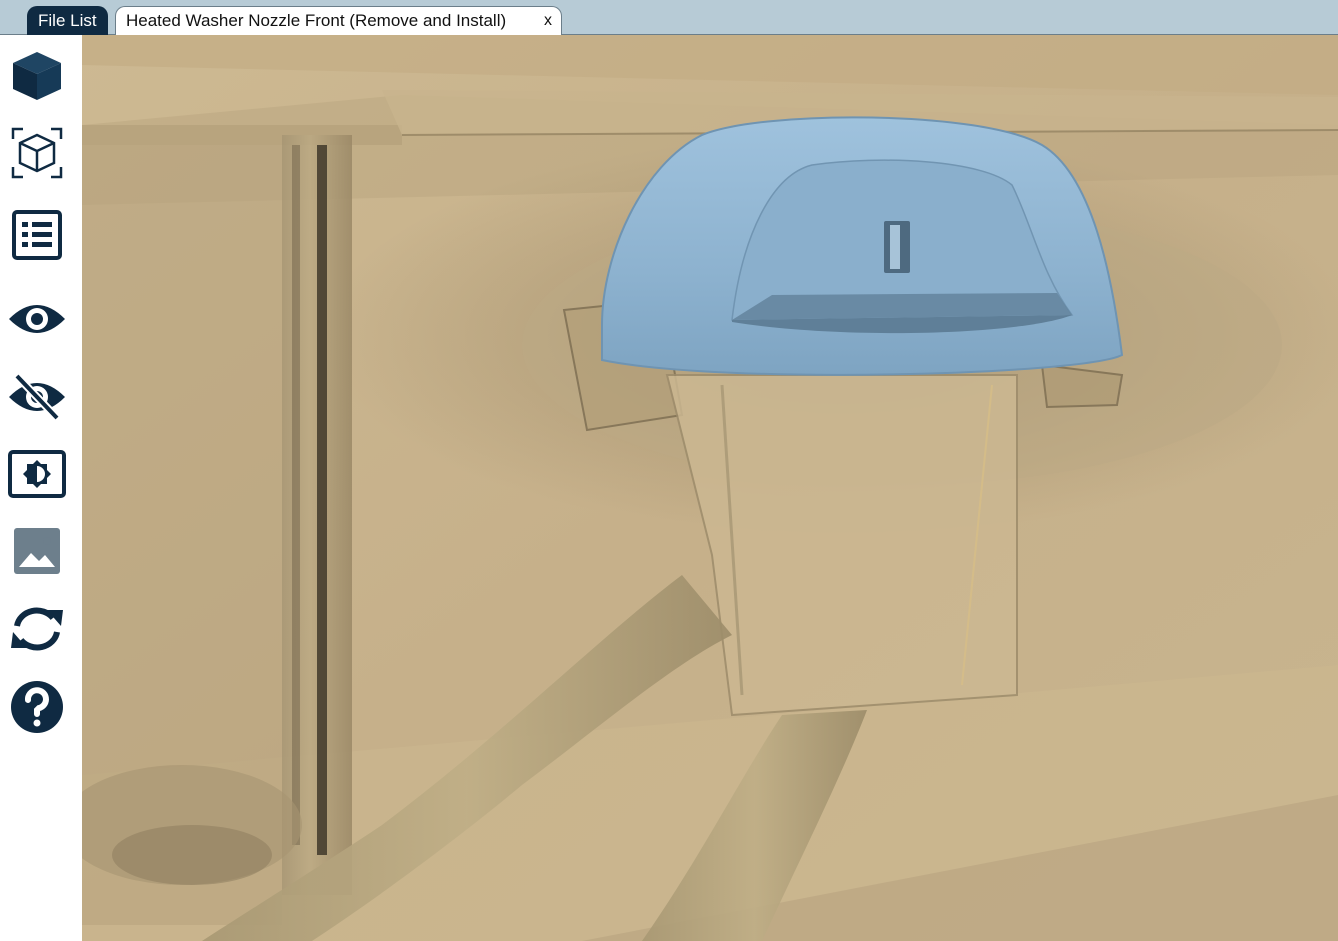  I want to click on reset-view-button, so click(37, 629).